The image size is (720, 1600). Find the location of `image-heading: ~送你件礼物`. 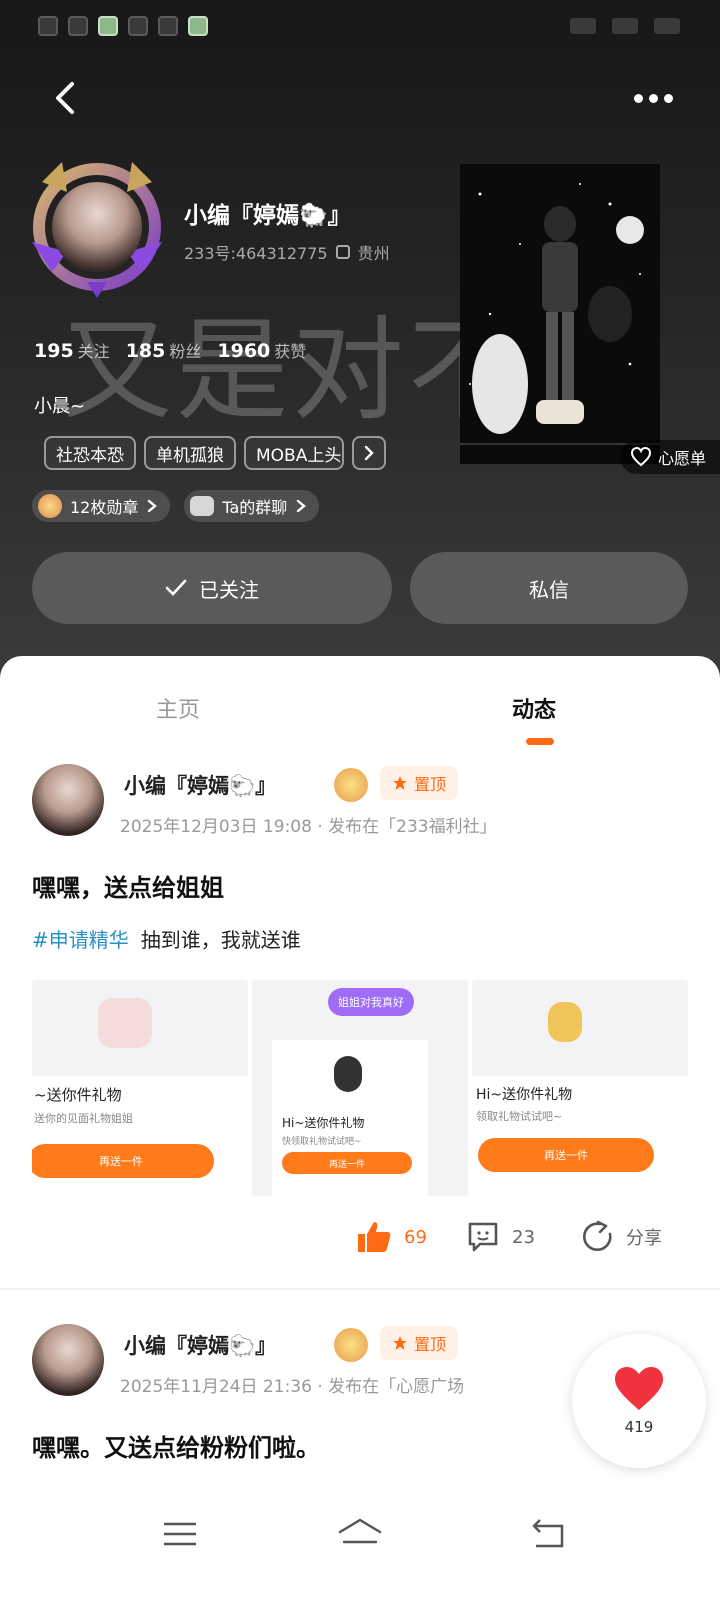

image-heading: ~送你件礼物 is located at coordinates (78, 1095).